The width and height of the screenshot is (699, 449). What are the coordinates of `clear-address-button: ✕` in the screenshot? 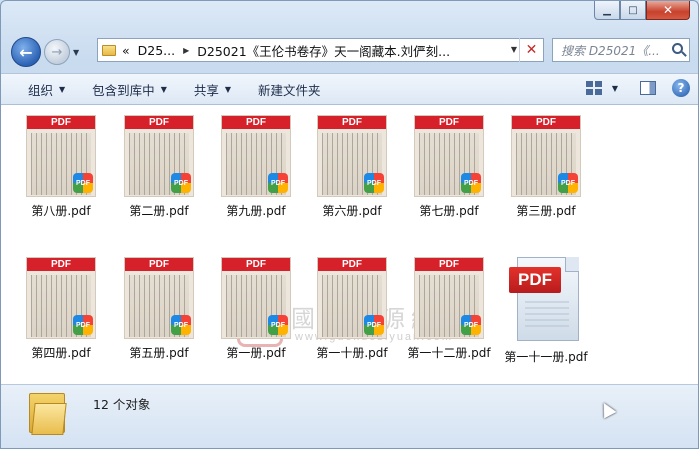 It's located at (531, 50).